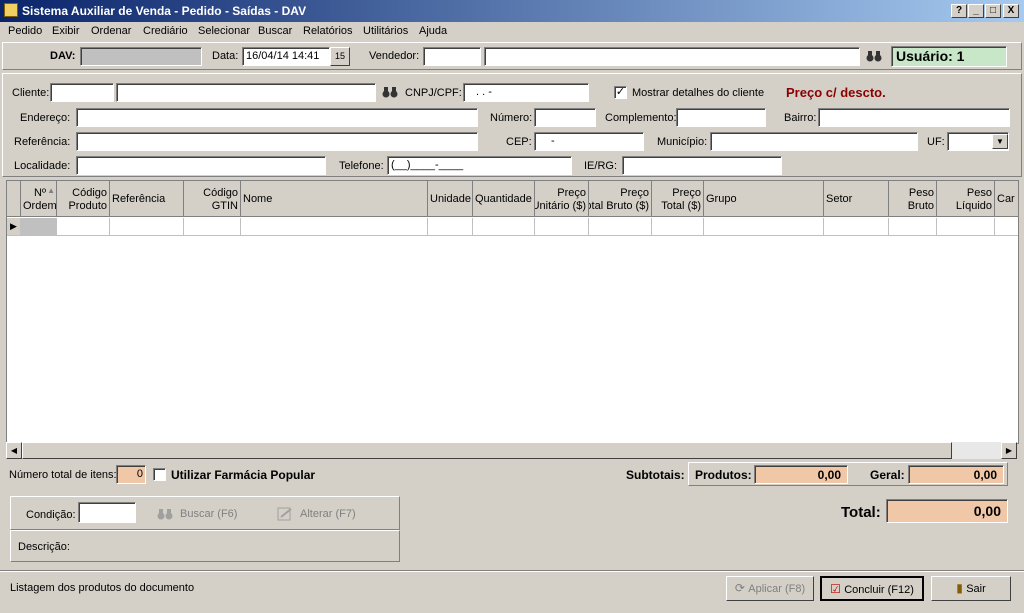 This screenshot has height=613, width=1024. Describe the element at coordinates (956, 474) in the screenshot. I see `geral-value: 0,00` at that location.